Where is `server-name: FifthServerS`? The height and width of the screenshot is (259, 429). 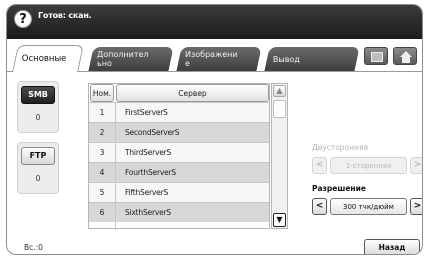 server-name: FifthServerS is located at coordinates (147, 192).